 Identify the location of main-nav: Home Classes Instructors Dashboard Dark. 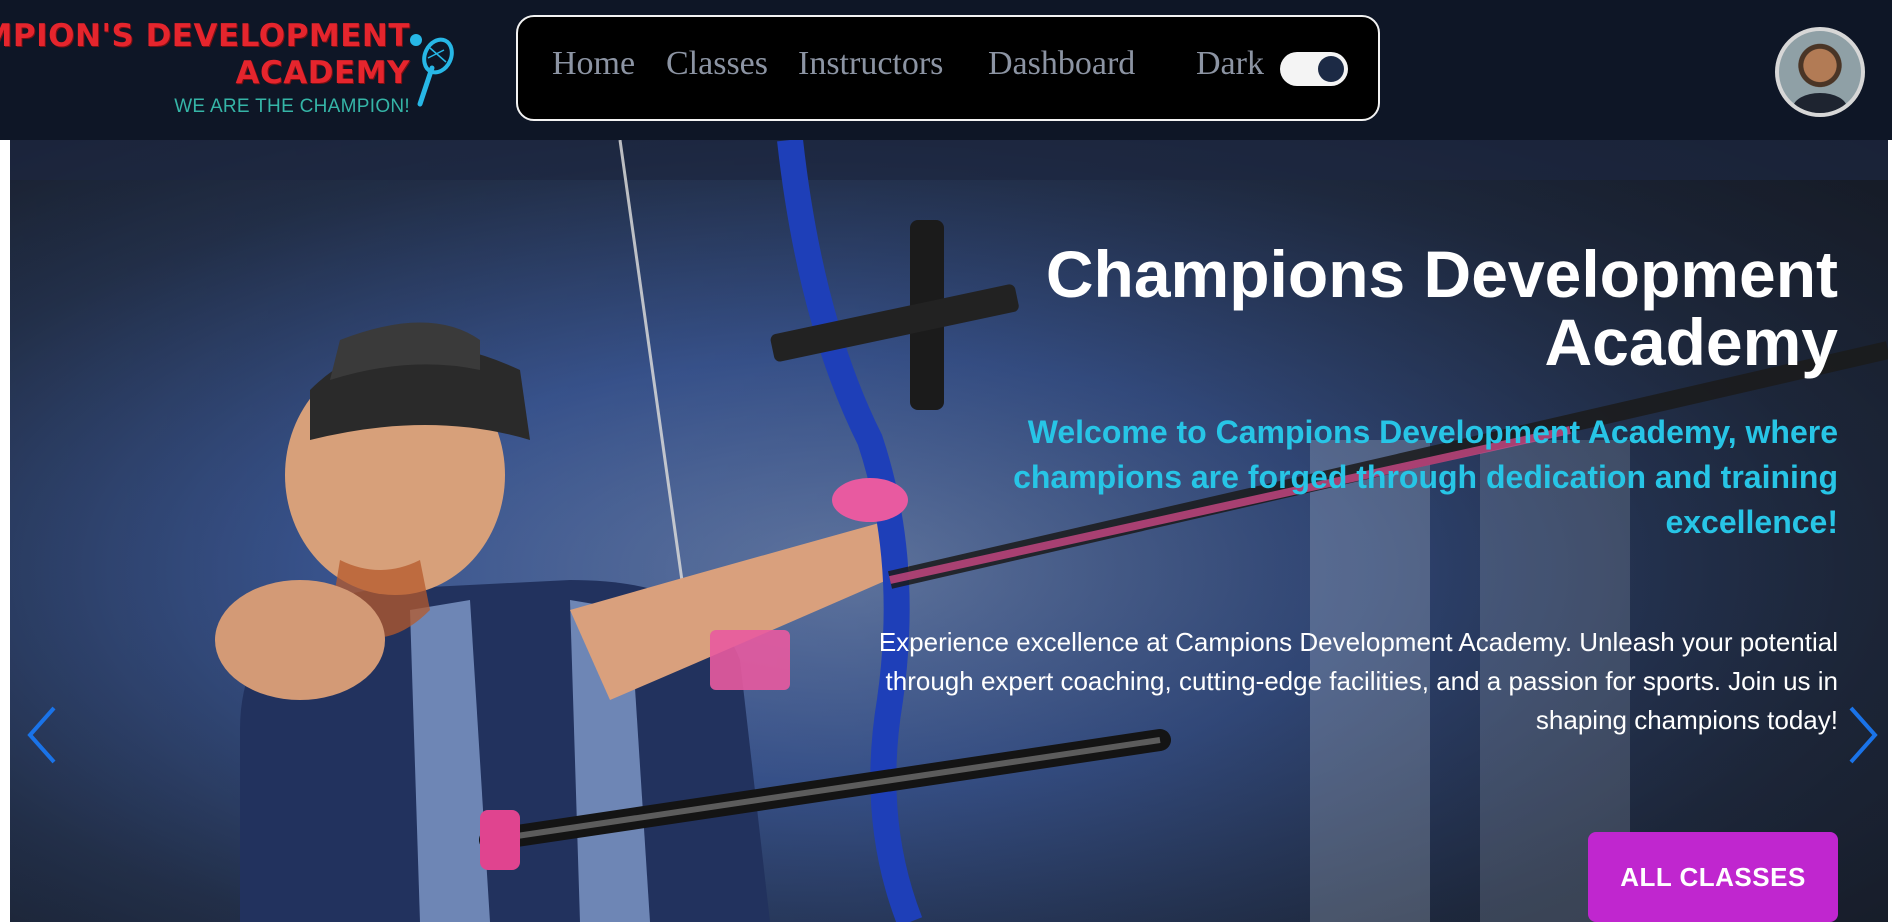
(948, 68).